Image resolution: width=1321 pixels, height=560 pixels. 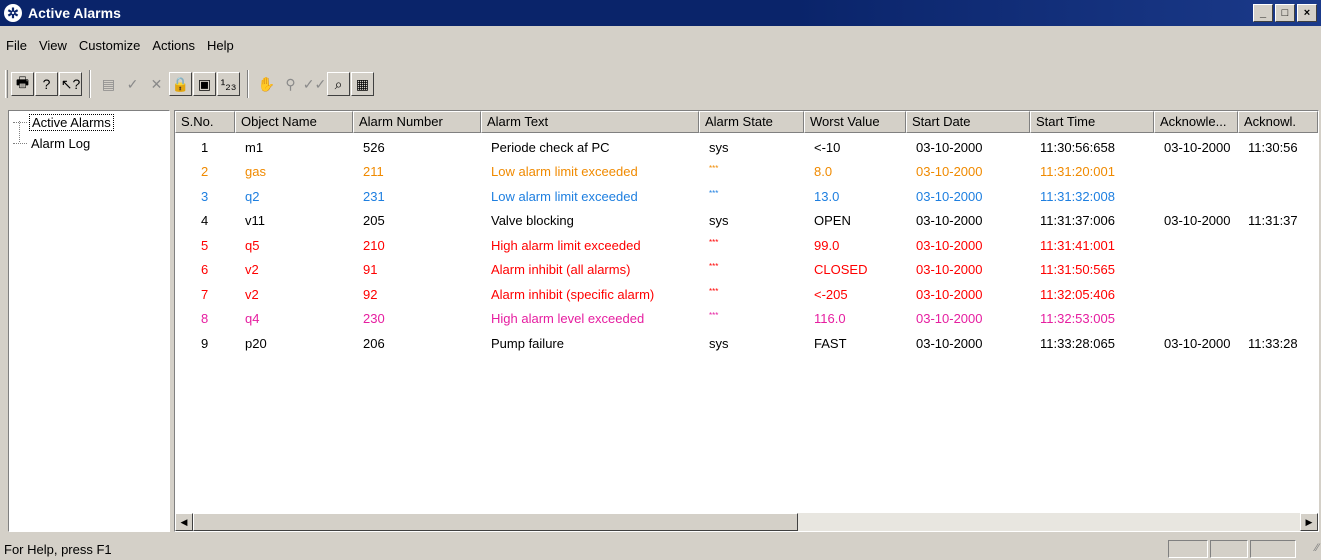 I want to click on handshake-button: ✋, so click(x=266, y=84).